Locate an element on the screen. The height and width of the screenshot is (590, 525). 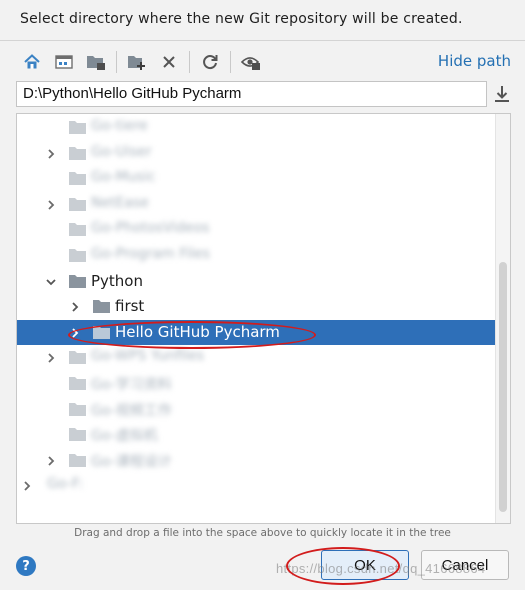
delete-button is located at coordinates (169, 62).